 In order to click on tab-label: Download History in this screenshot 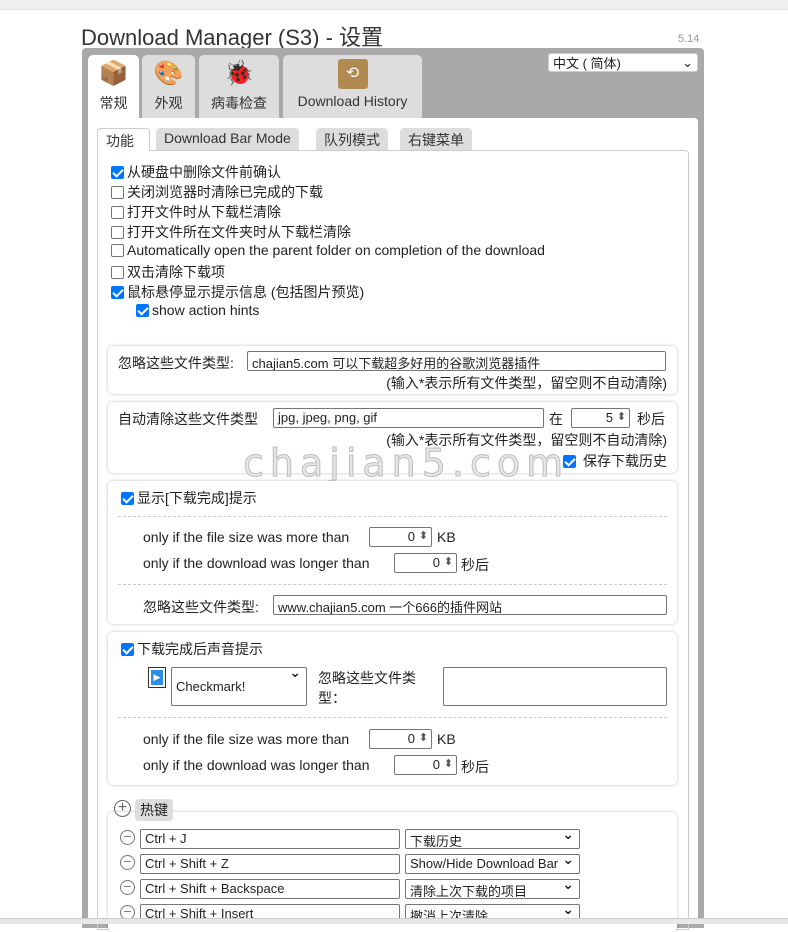, I will do `click(352, 101)`.